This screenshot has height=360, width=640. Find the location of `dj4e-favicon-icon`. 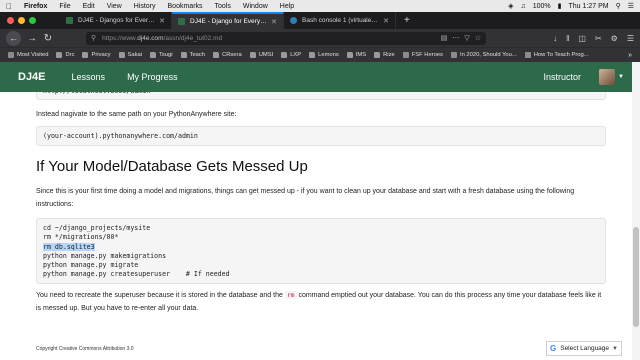

dj4e-favicon-icon is located at coordinates (69, 20).